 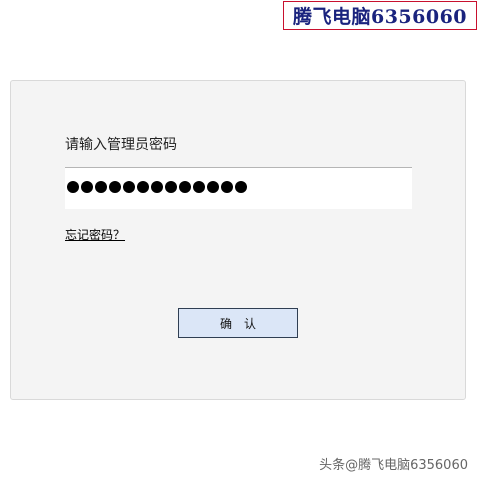 I want to click on footer-watermark: 头条@腾飞电脑6356060, so click(x=393, y=465).